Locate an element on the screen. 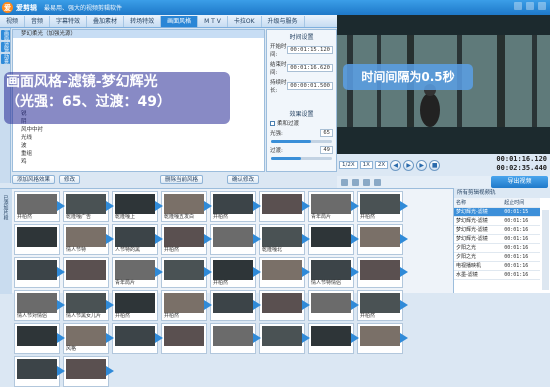  soft-transition-row: 柔和过渡 is located at coordinates (301, 123).